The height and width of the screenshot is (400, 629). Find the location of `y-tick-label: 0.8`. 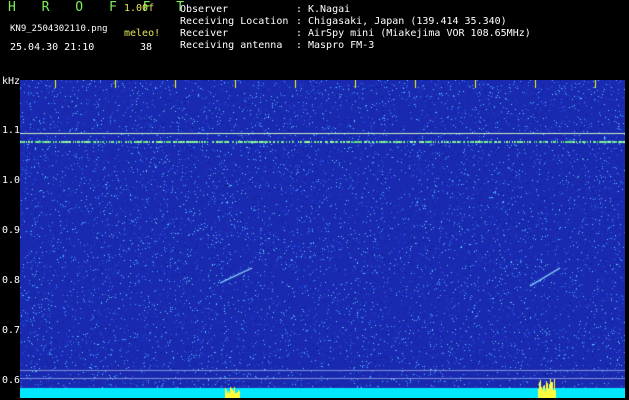

y-tick-label: 0.8 is located at coordinates (11, 280).